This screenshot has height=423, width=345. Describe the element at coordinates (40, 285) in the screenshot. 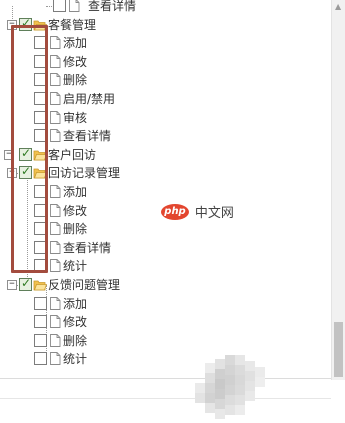

I see `folder-open-icon` at that location.